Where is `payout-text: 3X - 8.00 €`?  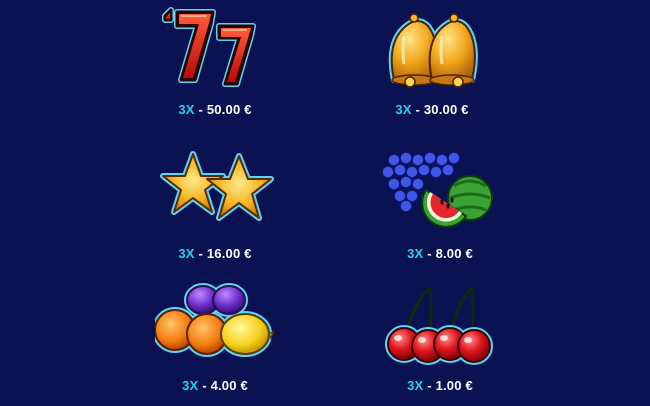 payout-text: 3X - 8.00 € is located at coordinates (440, 253).